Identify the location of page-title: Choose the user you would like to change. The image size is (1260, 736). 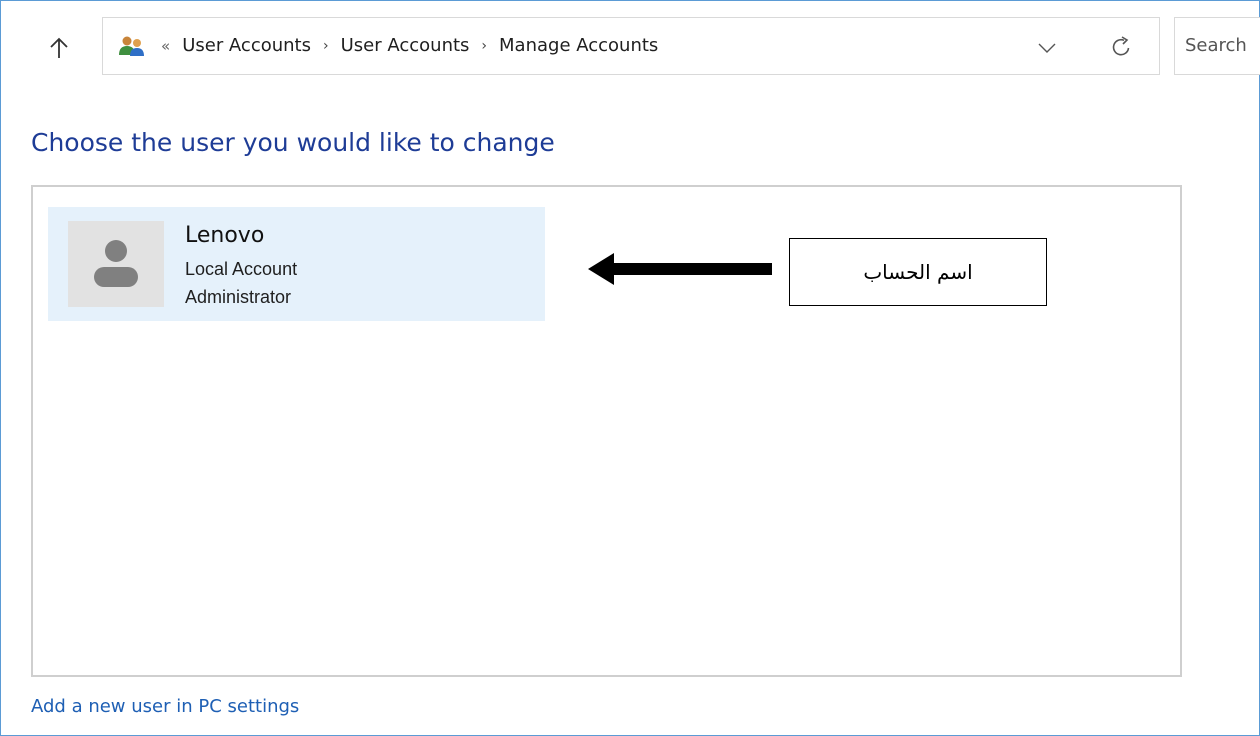
(293, 142).